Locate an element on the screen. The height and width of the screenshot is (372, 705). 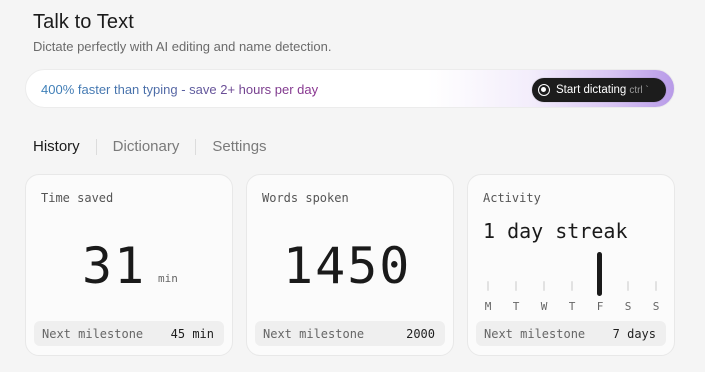
start-dictating-button: Start dictating ctrl ` is located at coordinates (599, 90).